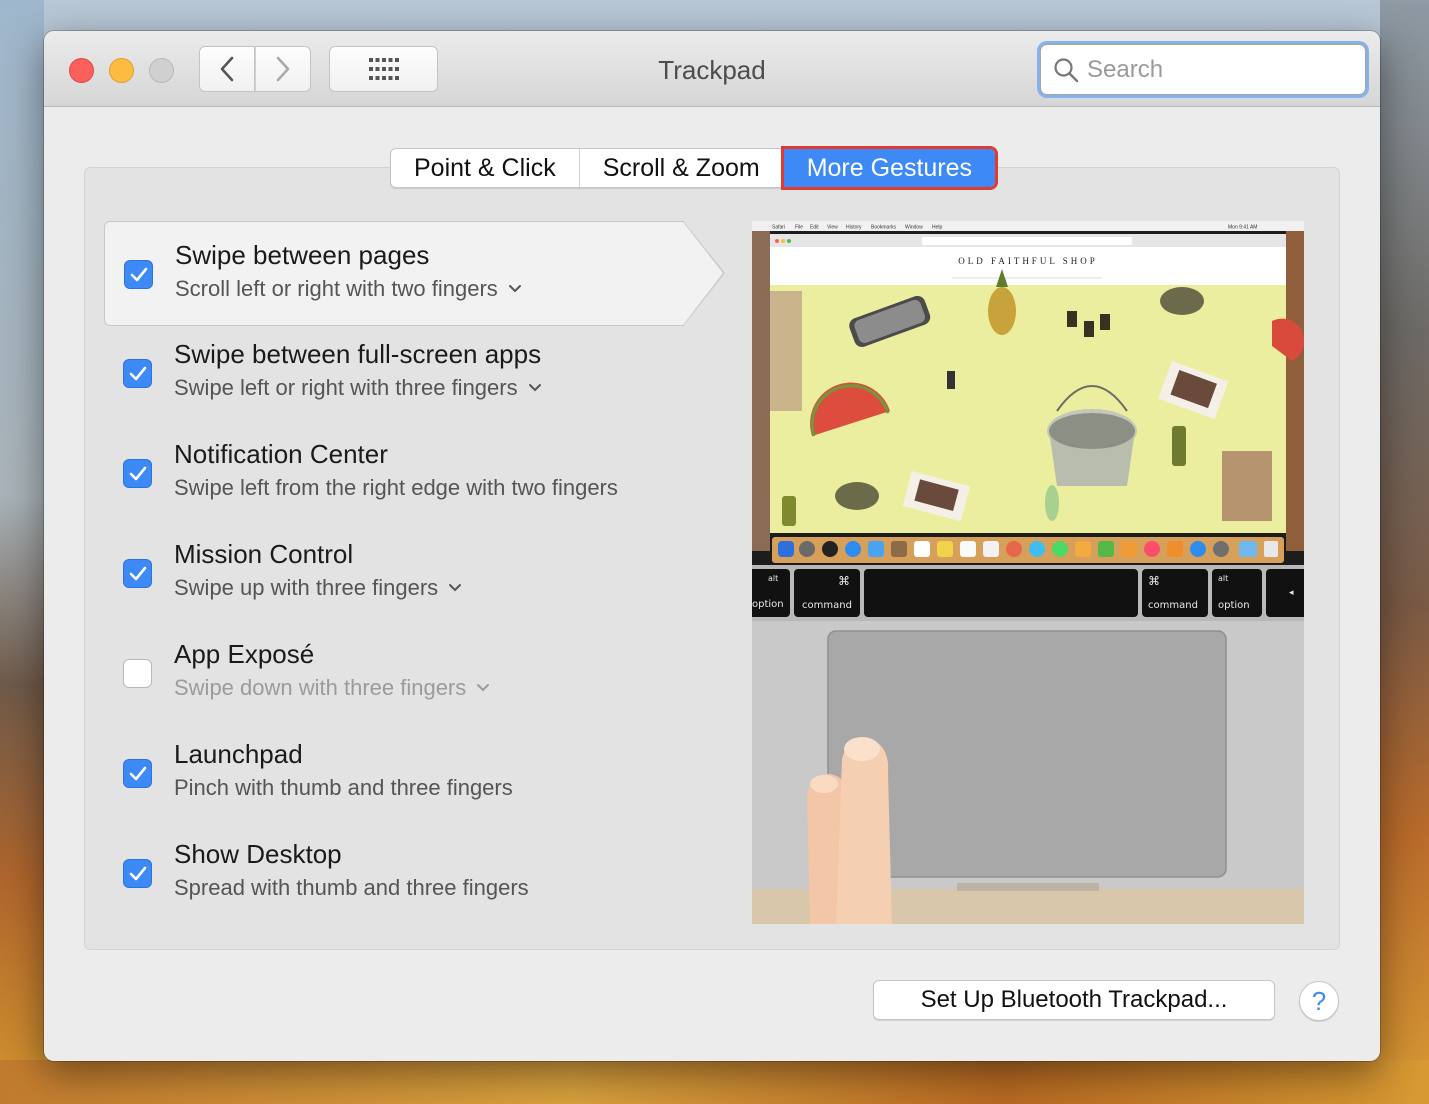  Describe the element at coordinates (703, 273) in the screenshot. I see `selection-arrow-fill` at that location.